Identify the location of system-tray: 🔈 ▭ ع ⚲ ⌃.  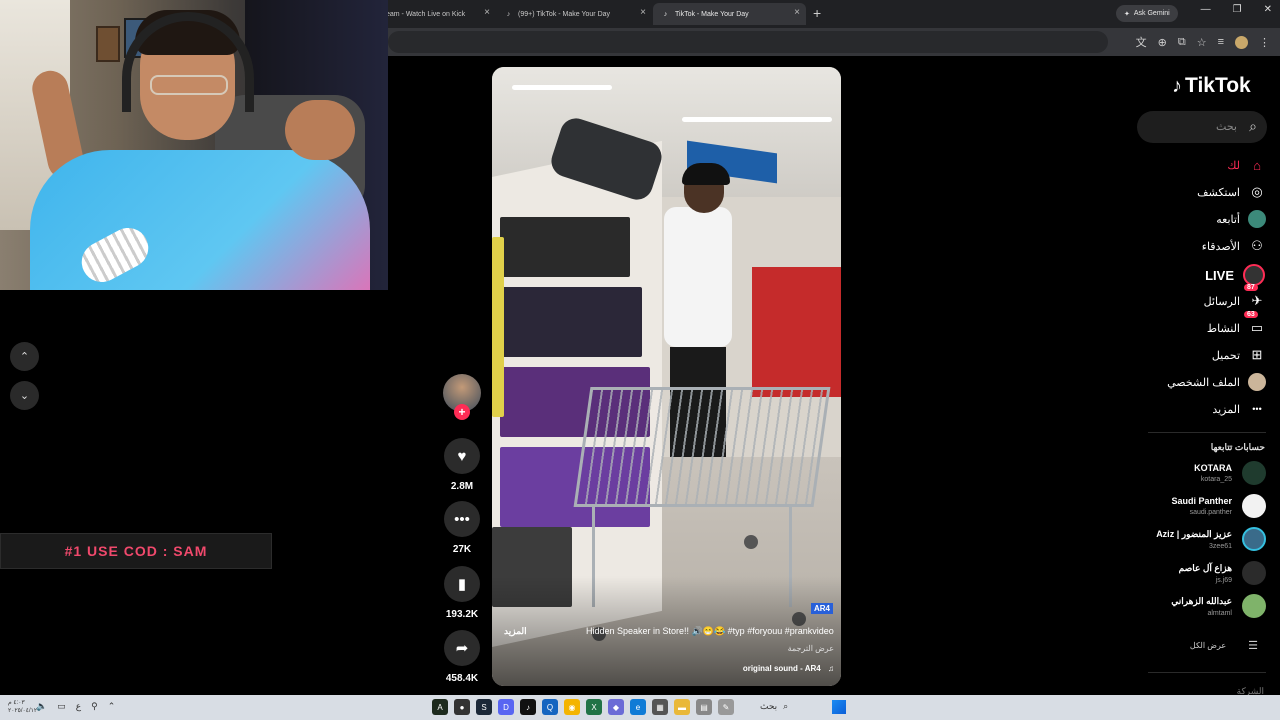
(75, 706).